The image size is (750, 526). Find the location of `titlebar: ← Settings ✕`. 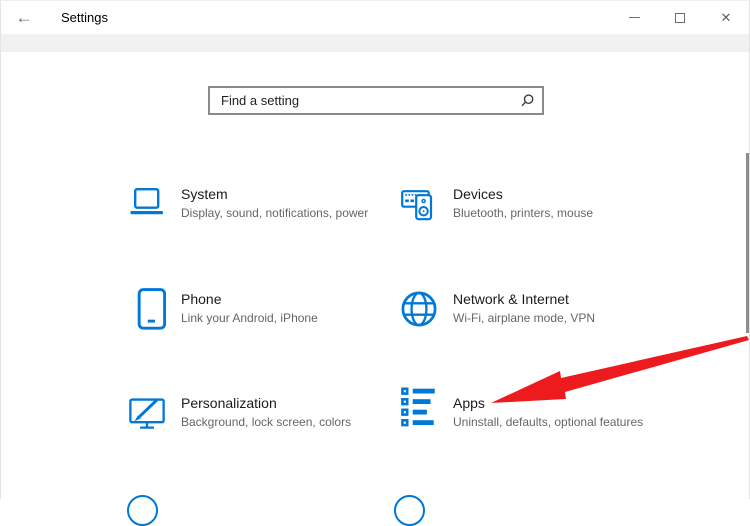

titlebar: ← Settings ✕ is located at coordinates (375, 17).